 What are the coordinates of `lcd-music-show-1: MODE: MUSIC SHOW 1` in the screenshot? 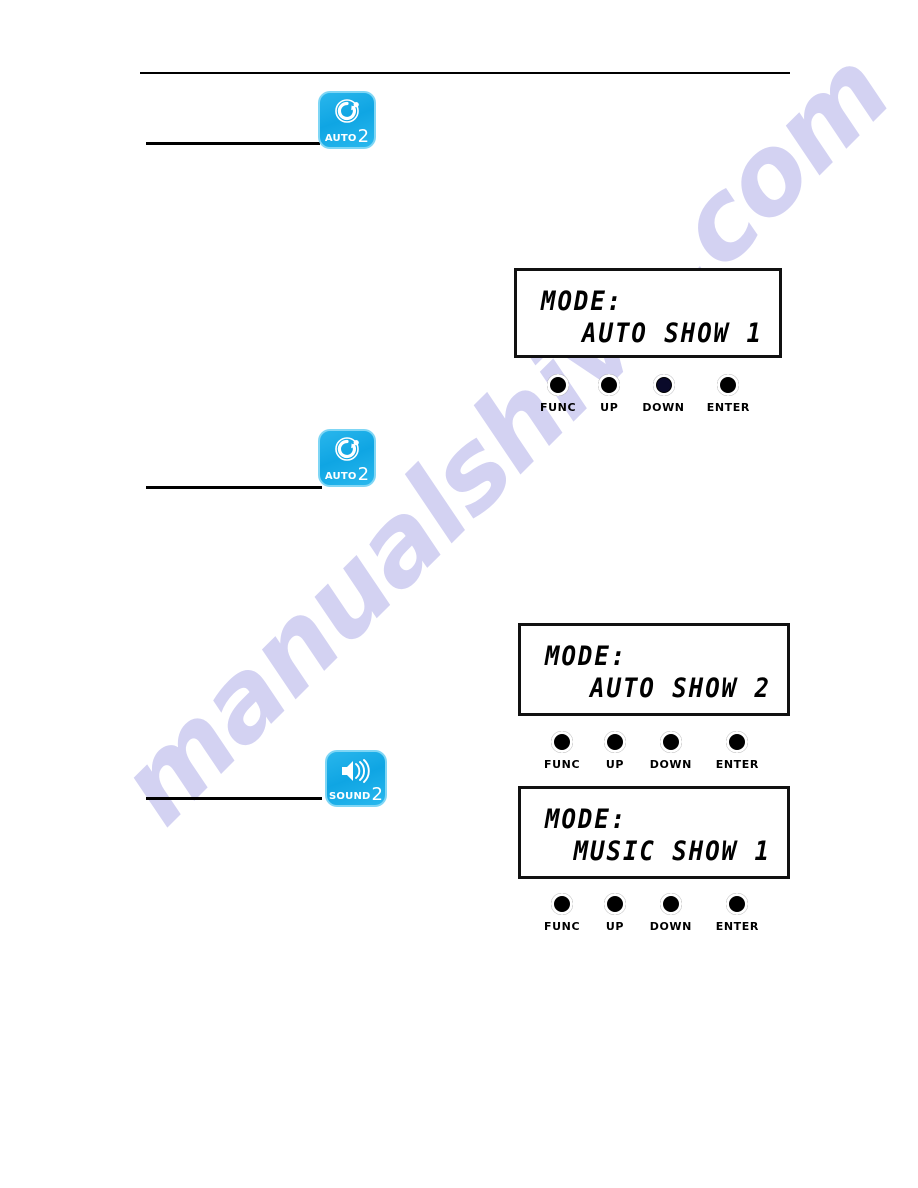 It's located at (654, 832).